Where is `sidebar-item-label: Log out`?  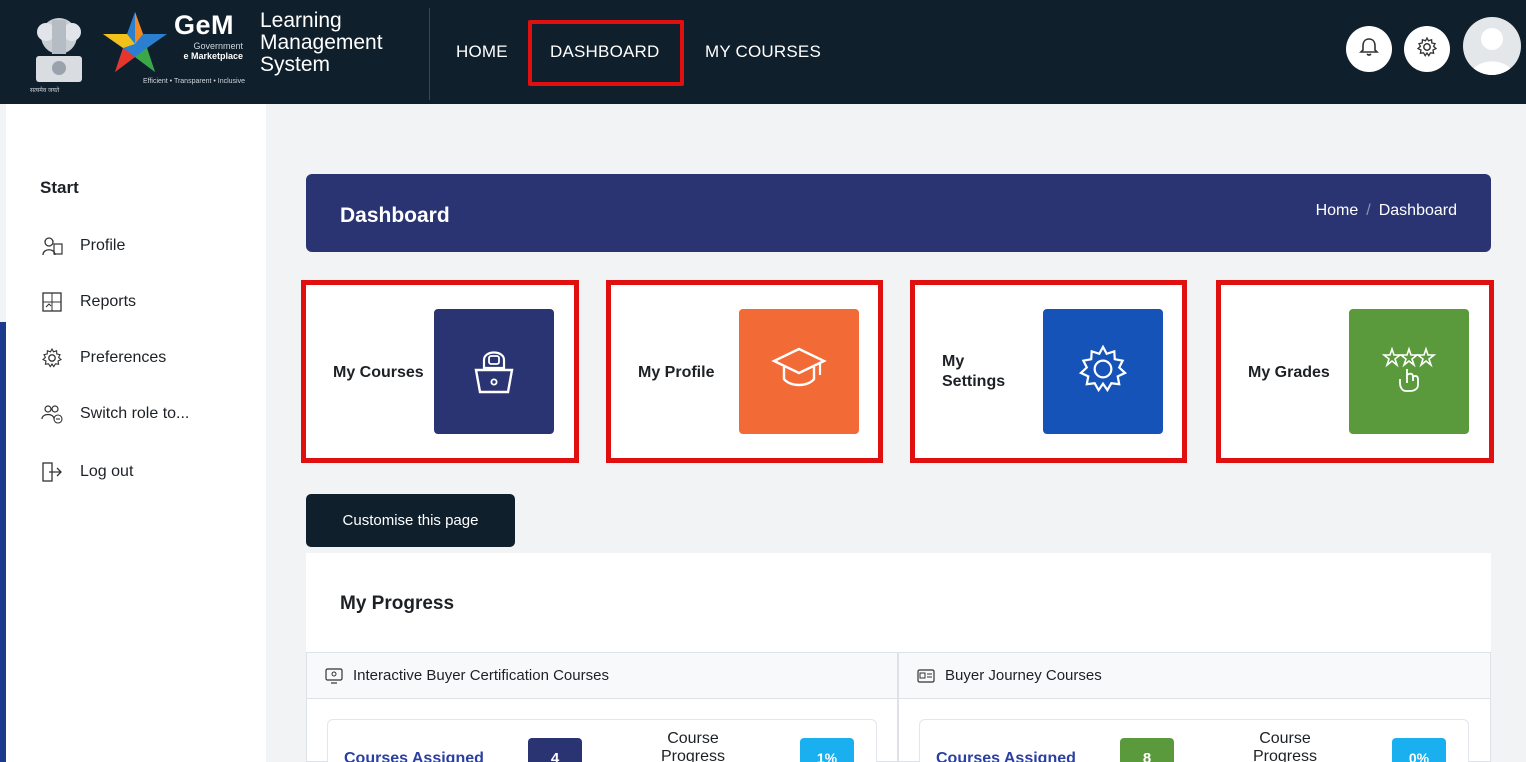 sidebar-item-label: Log out is located at coordinates (107, 471).